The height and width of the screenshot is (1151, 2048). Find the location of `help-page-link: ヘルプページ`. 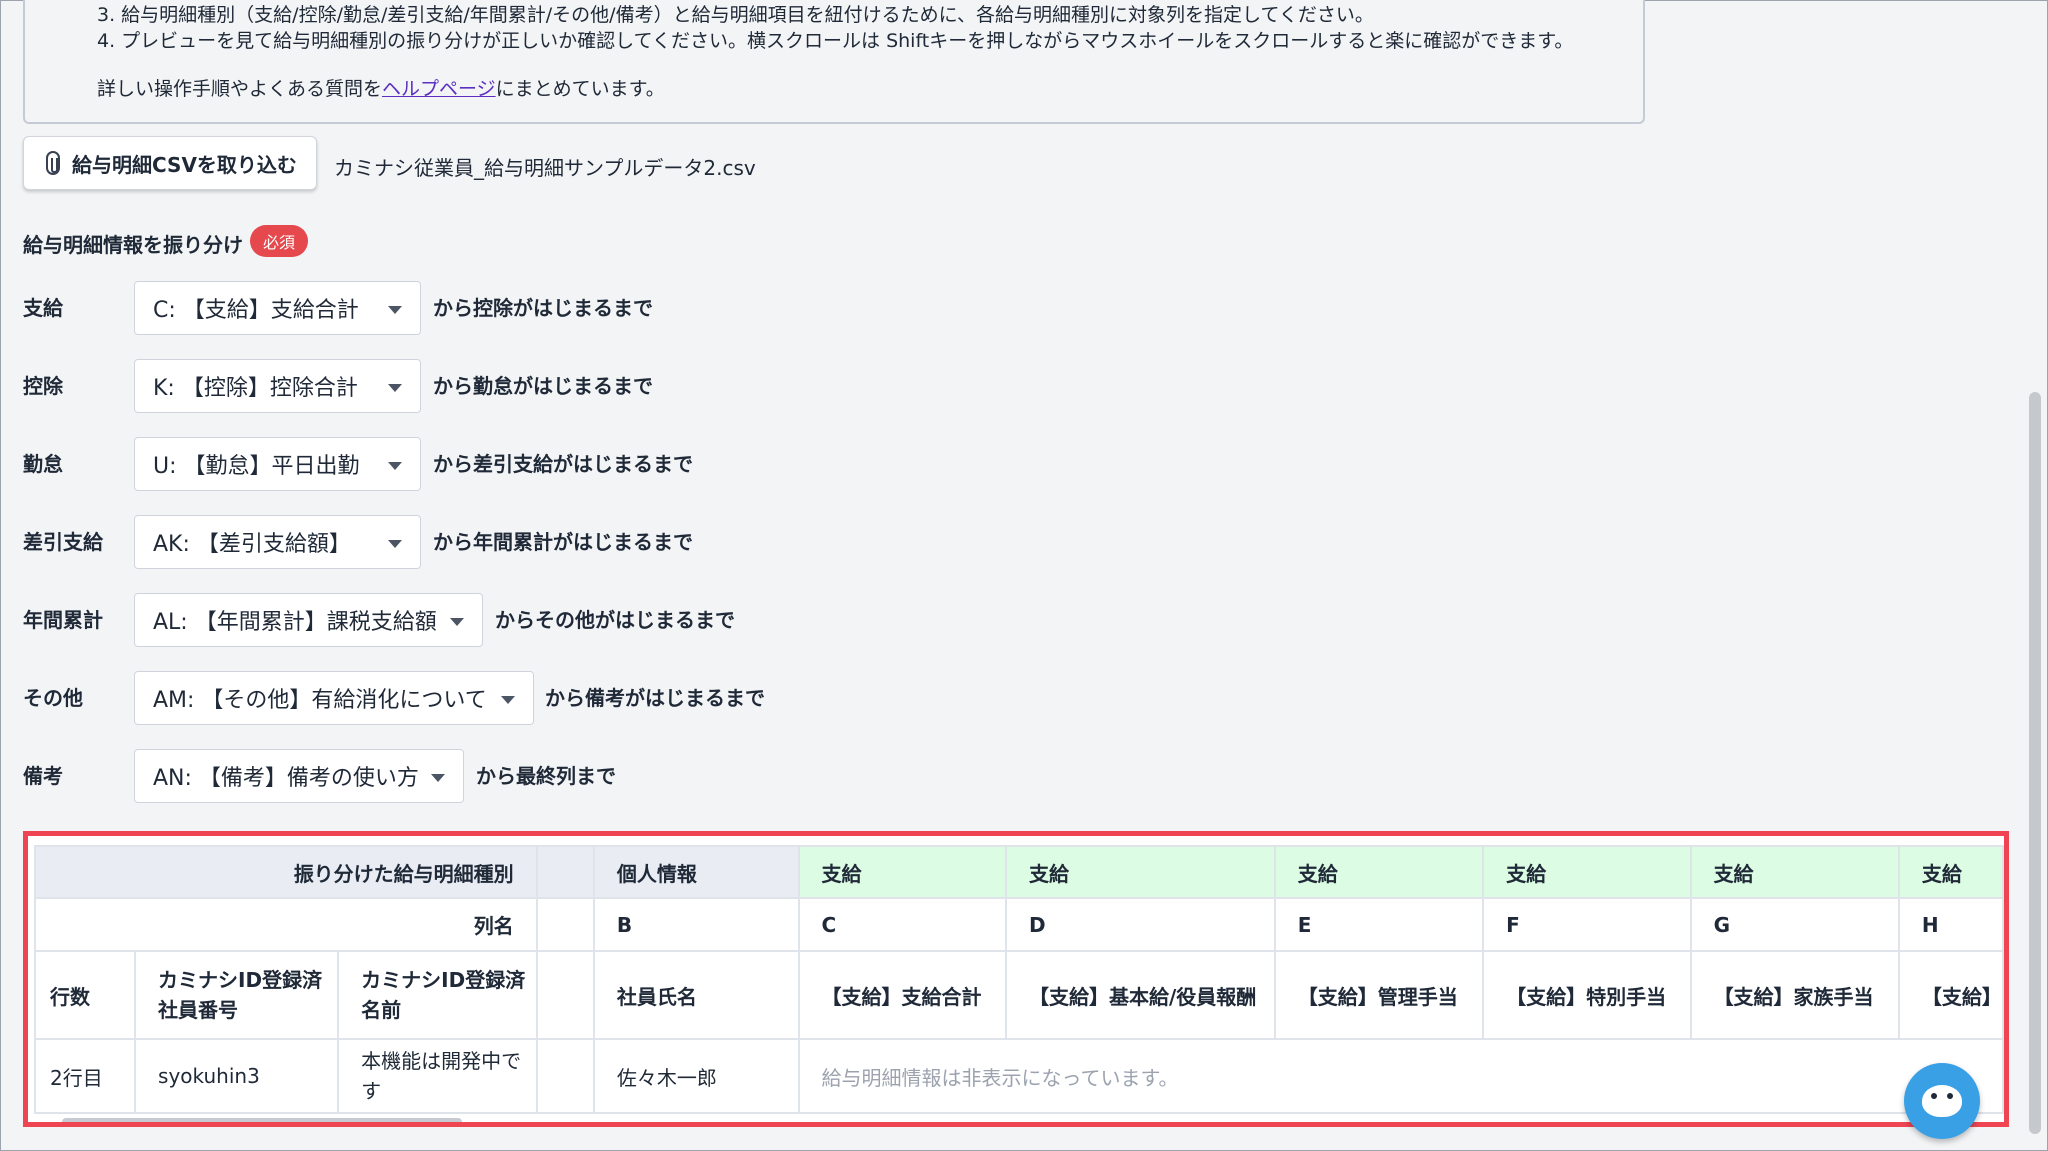

help-page-link: ヘルプページ is located at coordinates (439, 89).